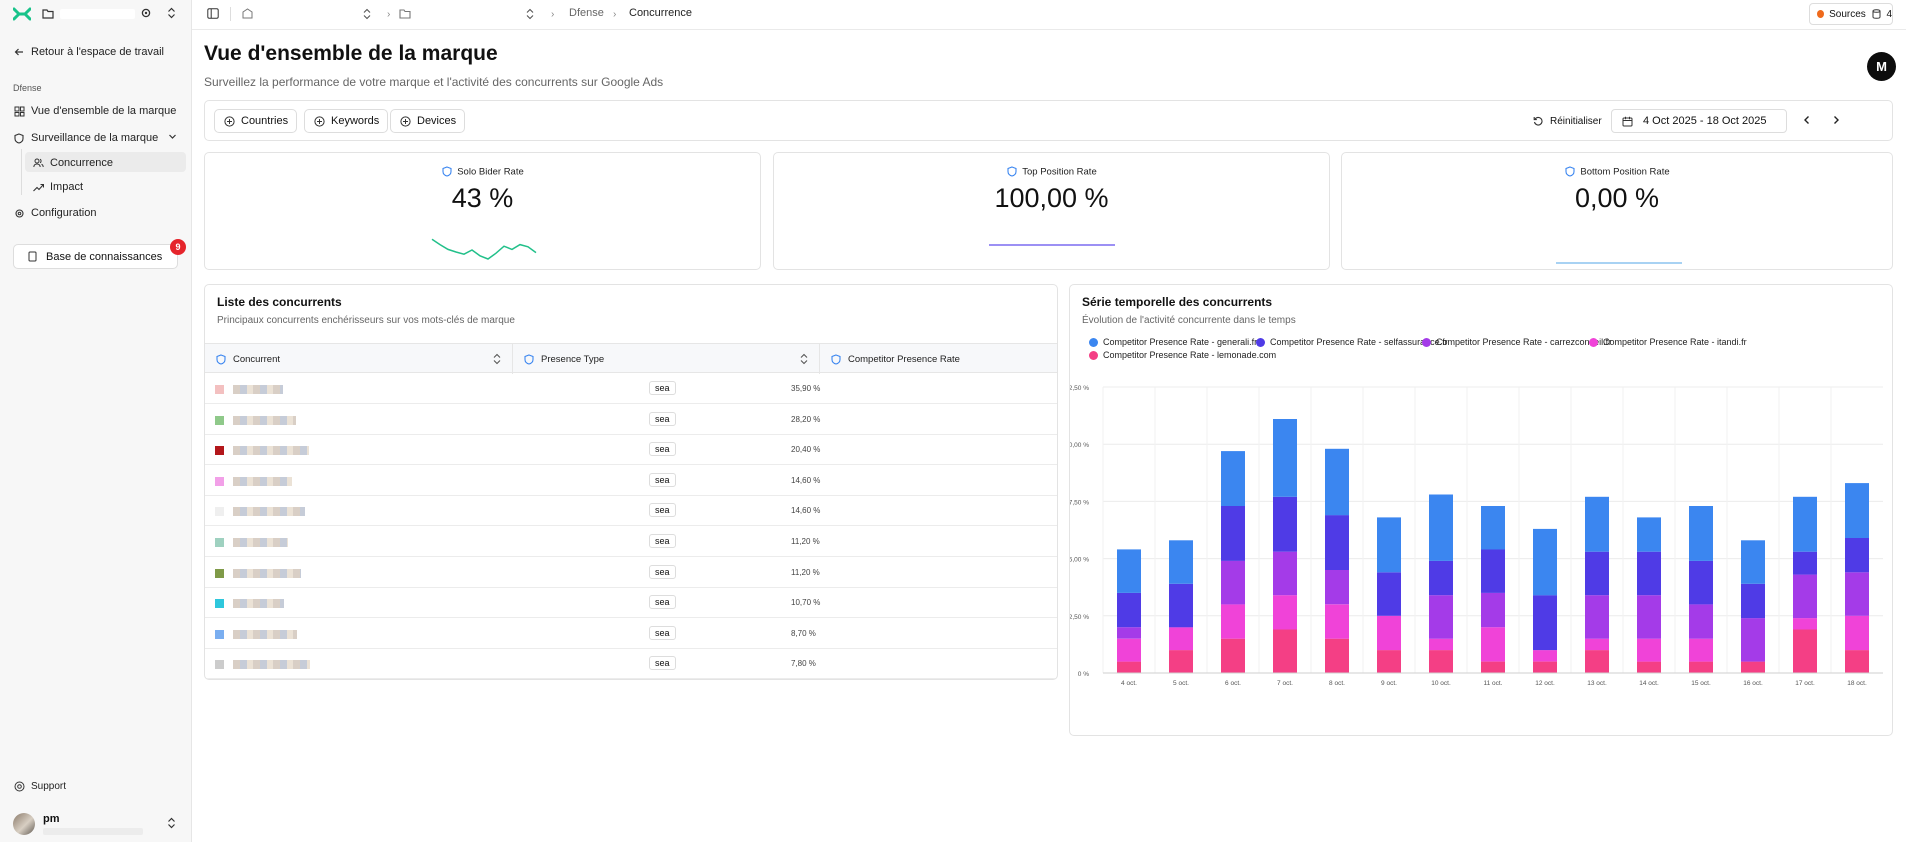 This screenshot has width=1906, height=842. Describe the element at coordinates (1051, 198) in the screenshot. I see `kpi-value: 100,00 %` at that location.